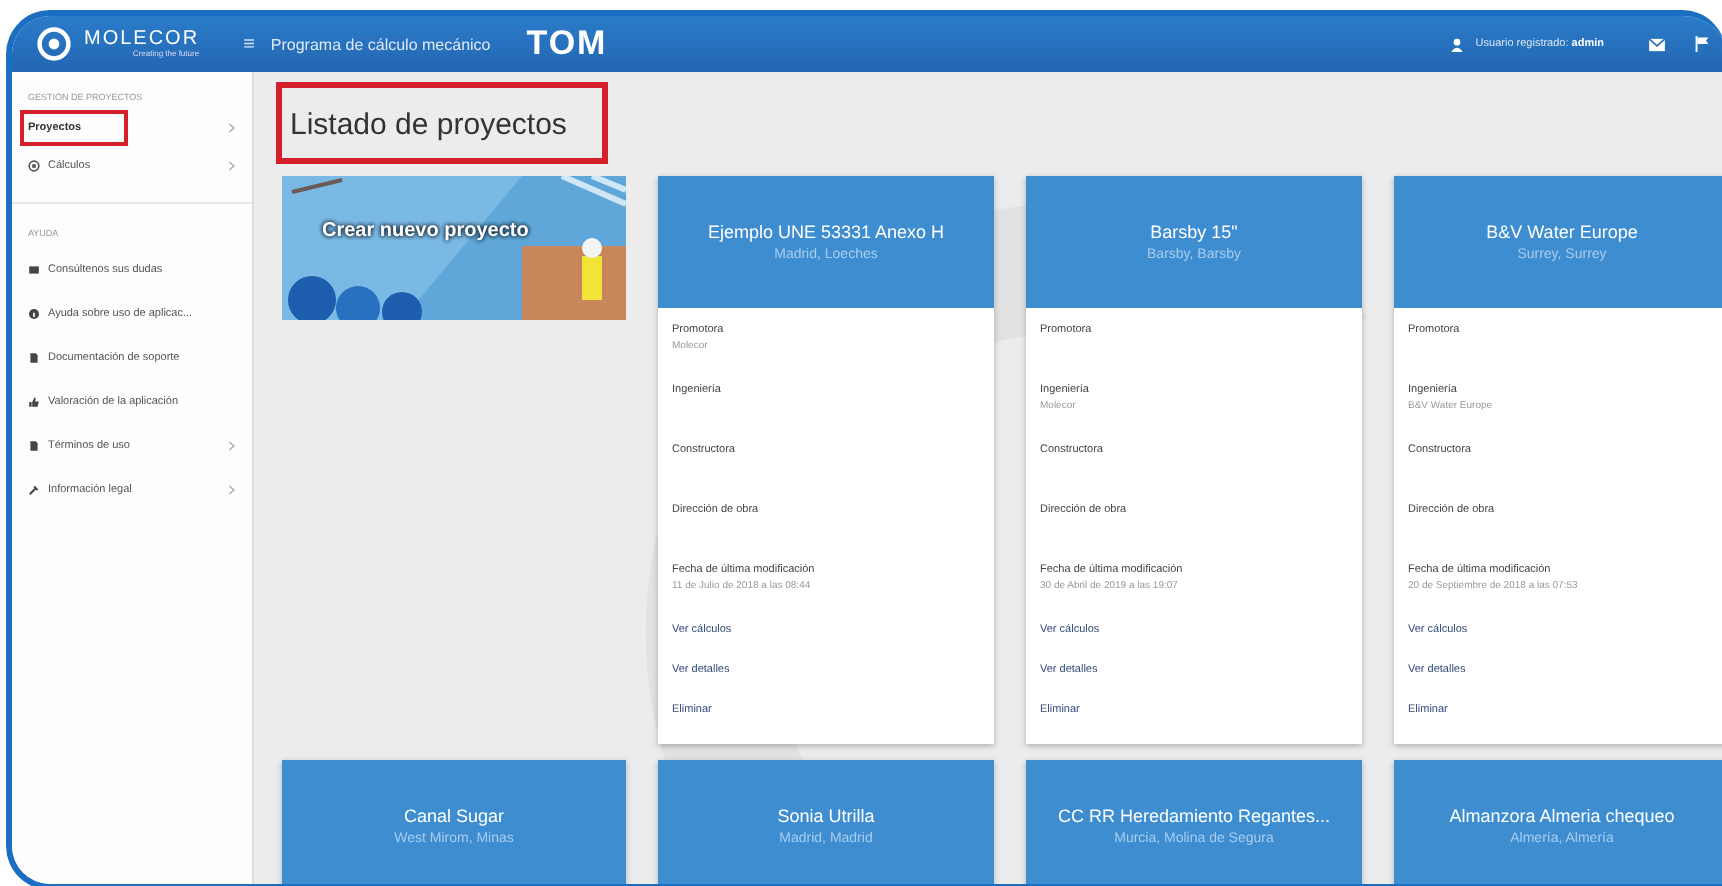  Describe the element at coordinates (34, 314) in the screenshot. I see `help-icon` at that location.